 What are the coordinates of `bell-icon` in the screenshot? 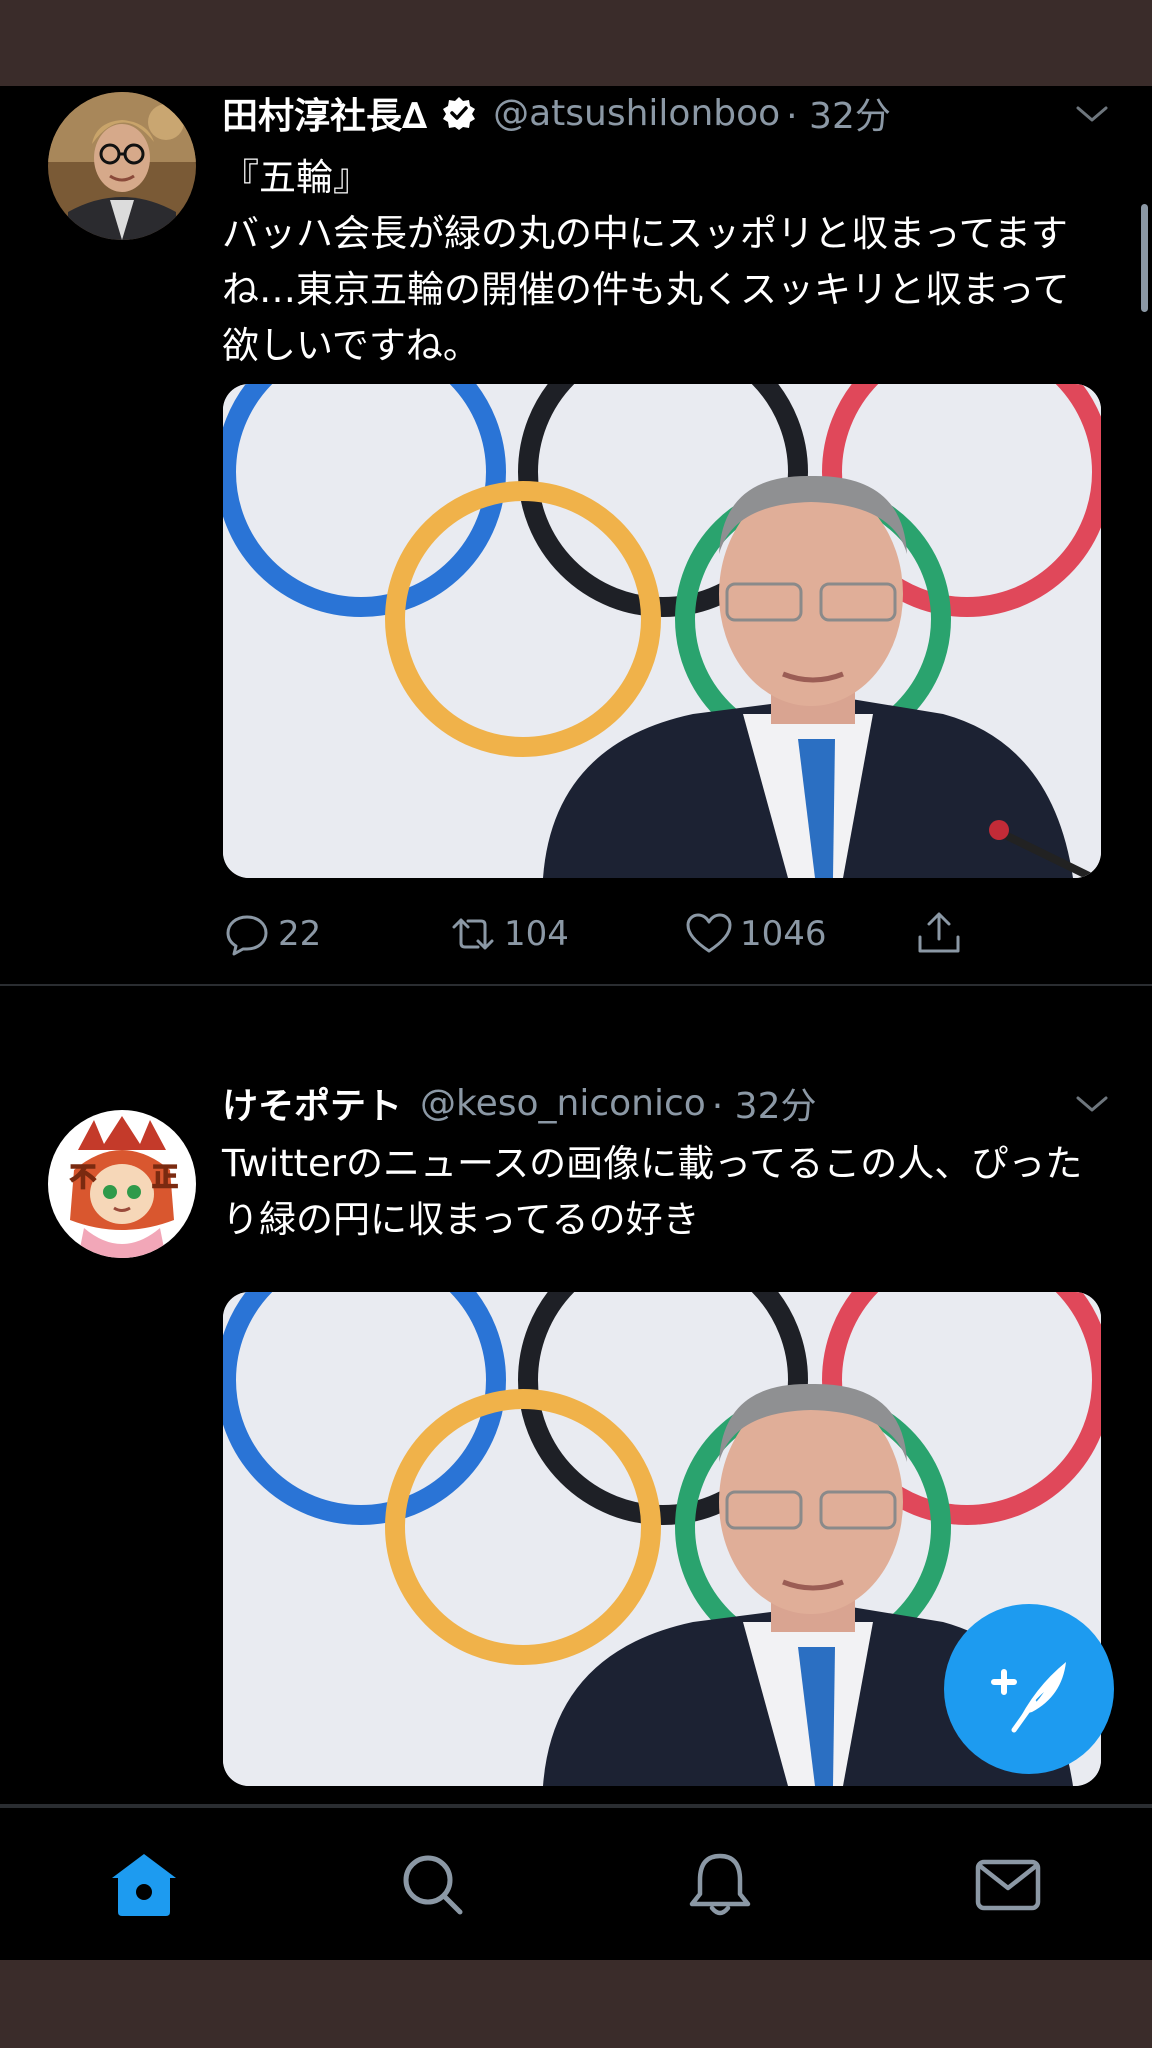 It's located at (720, 1884).